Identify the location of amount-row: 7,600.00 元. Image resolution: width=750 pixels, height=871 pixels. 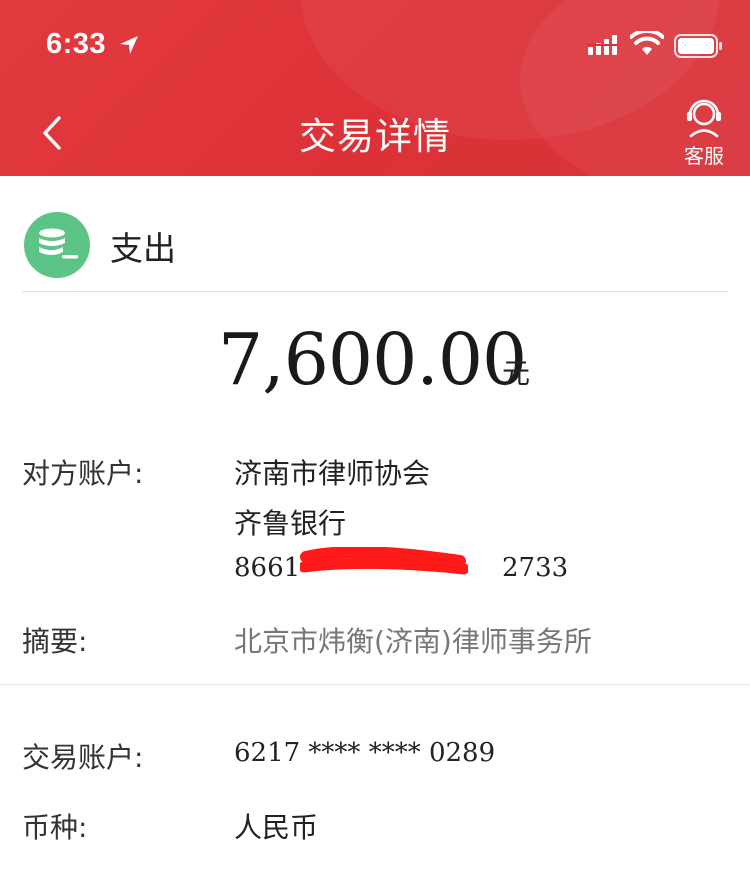
(375, 363).